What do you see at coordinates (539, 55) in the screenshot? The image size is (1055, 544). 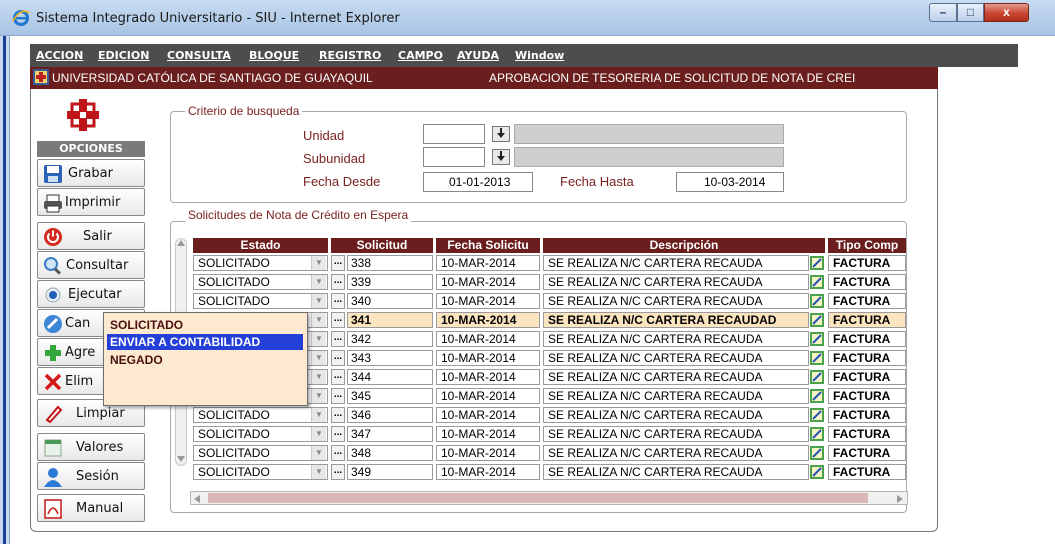 I see `menu-window: Window` at bounding box center [539, 55].